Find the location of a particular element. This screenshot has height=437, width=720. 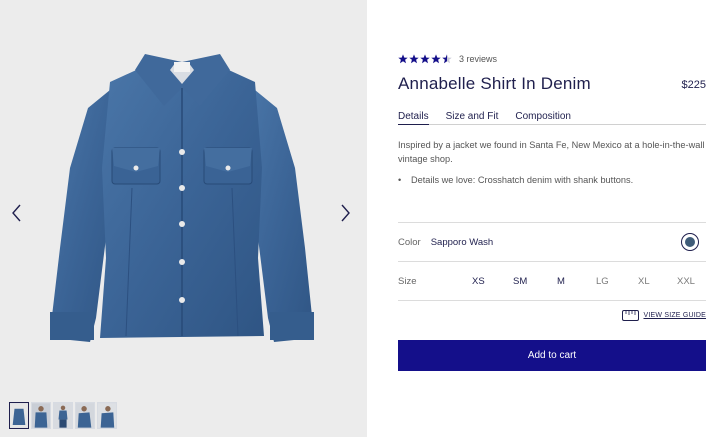

tab-details: Details is located at coordinates (413, 118).